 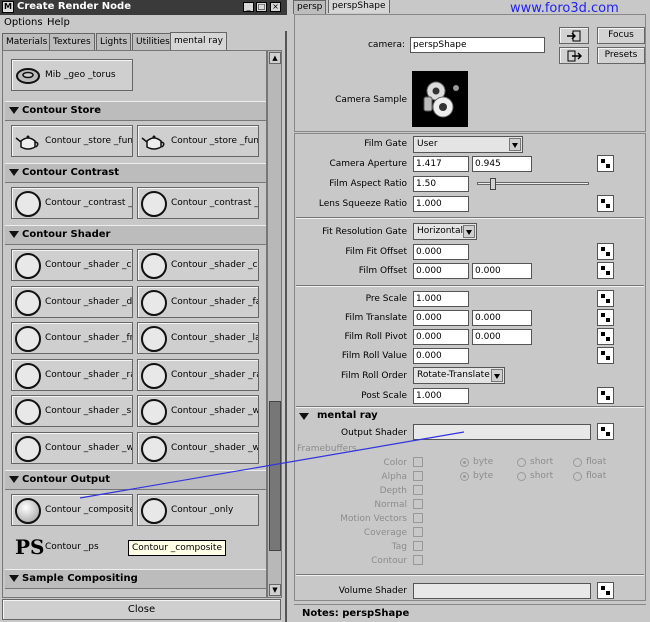 What do you see at coordinates (198, 338) in the screenshot?
I see `node-contour-shader-6: Contour _shader _lay` at bounding box center [198, 338].